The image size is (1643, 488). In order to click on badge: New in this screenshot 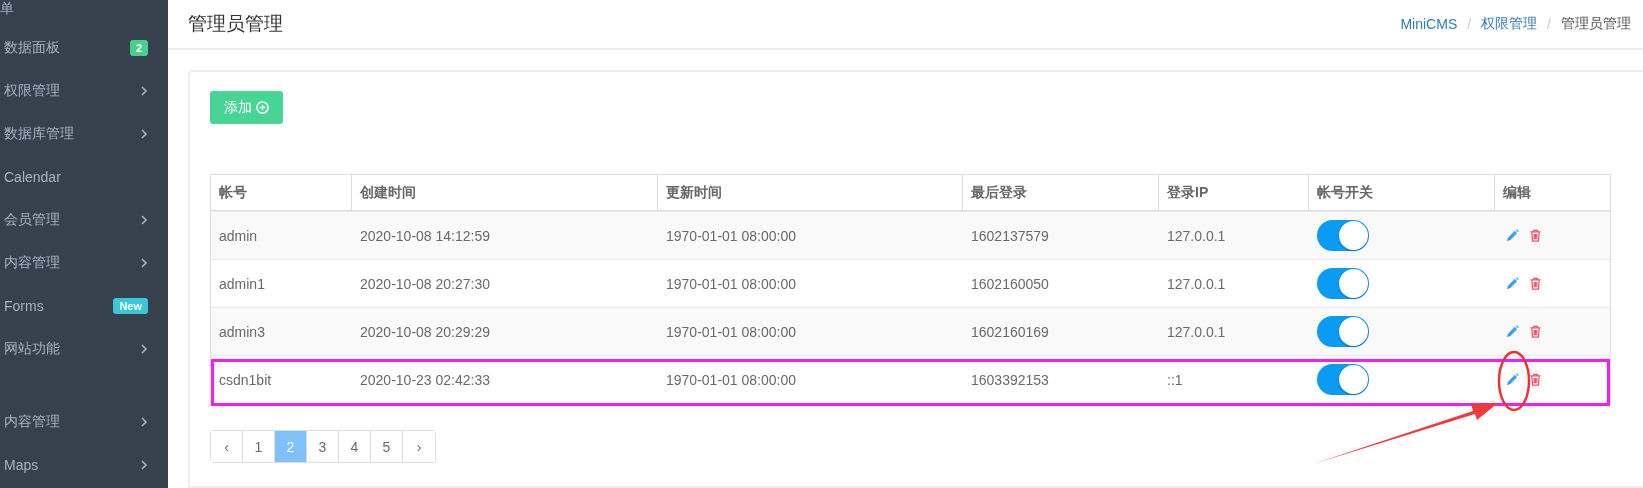, I will do `click(130, 305)`.